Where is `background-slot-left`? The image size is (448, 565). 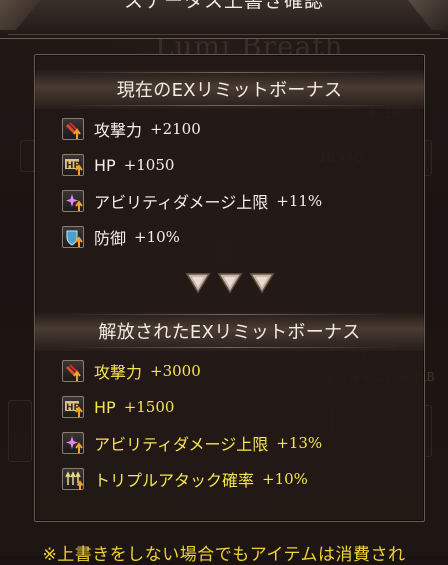
background-slot-left is located at coordinates (20, 431).